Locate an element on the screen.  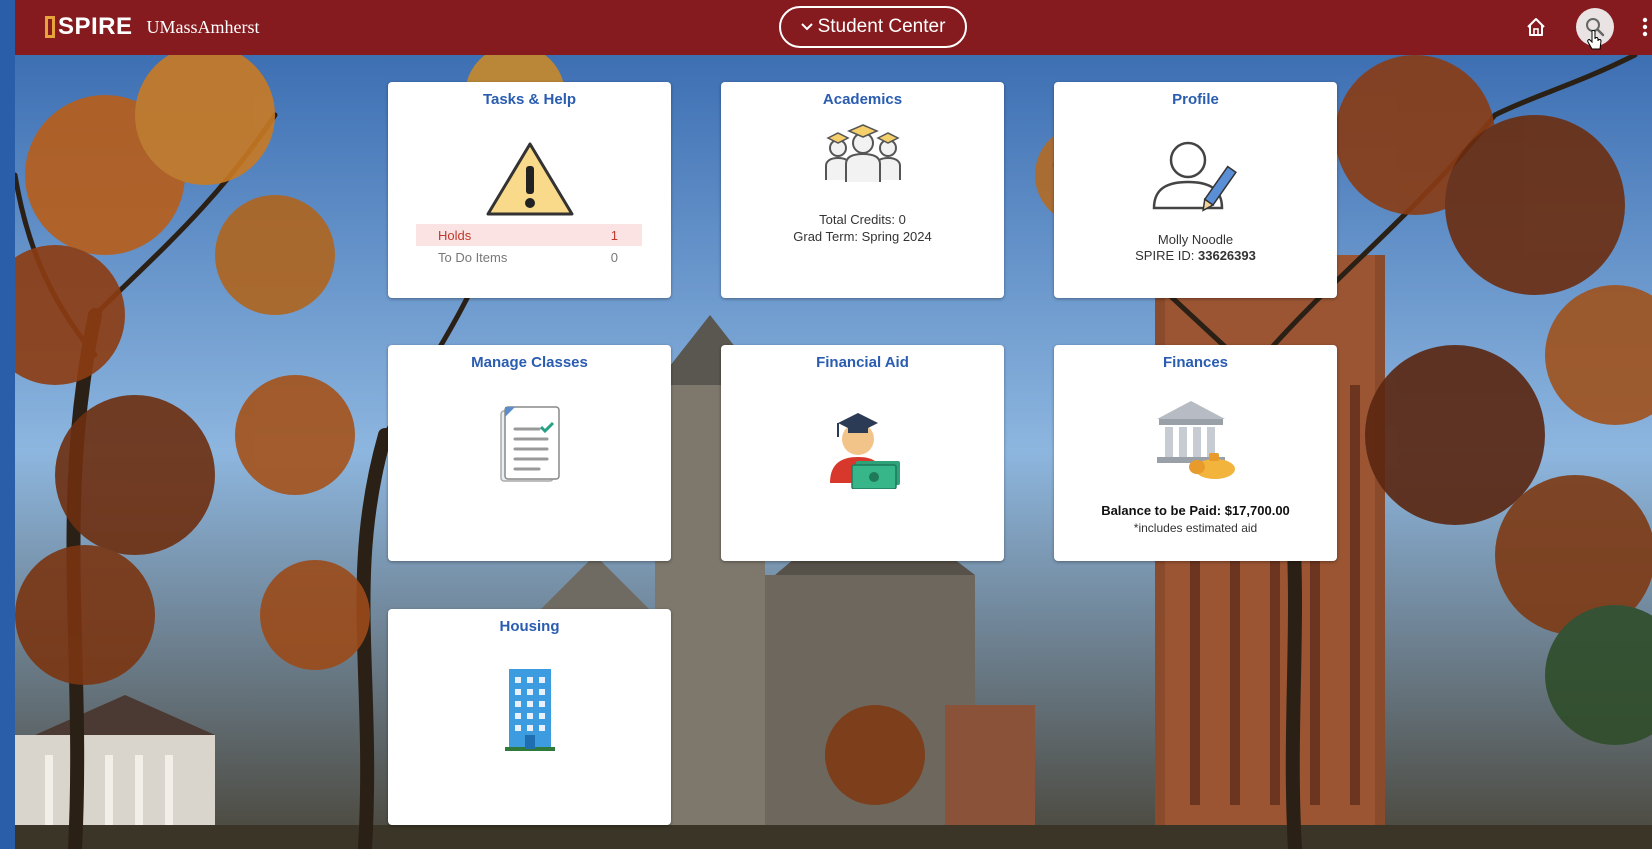
home-icon is located at coordinates (1536, 27).